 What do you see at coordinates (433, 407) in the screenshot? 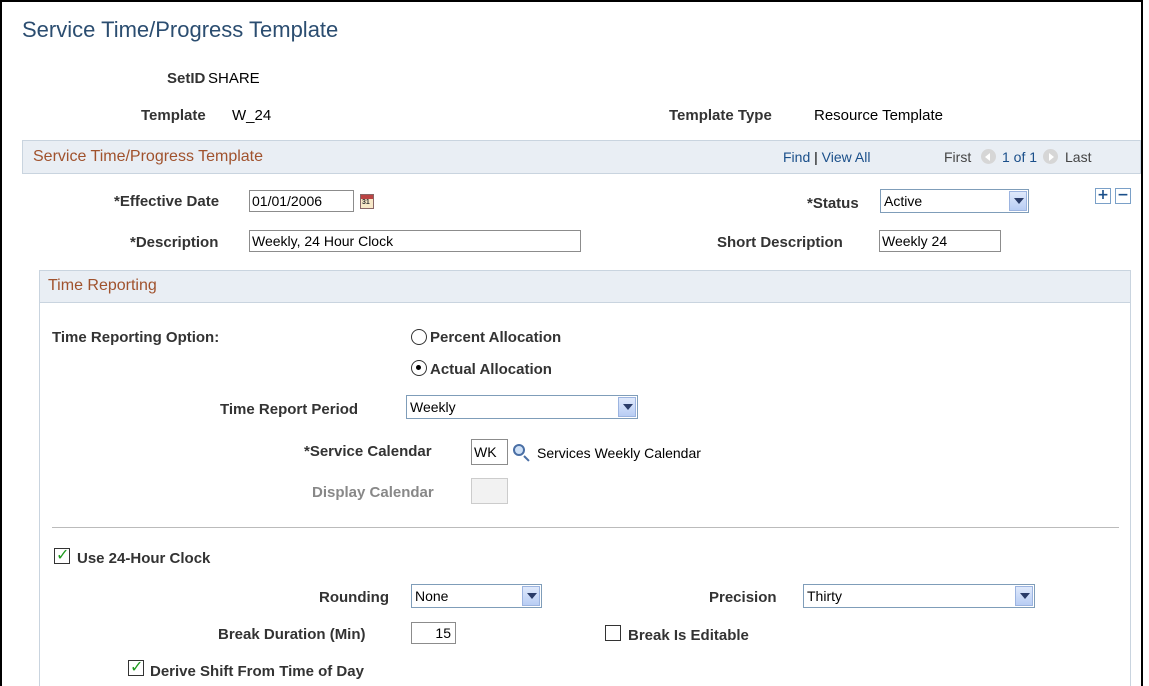
I see `time-report-period-value: Weekly` at bounding box center [433, 407].